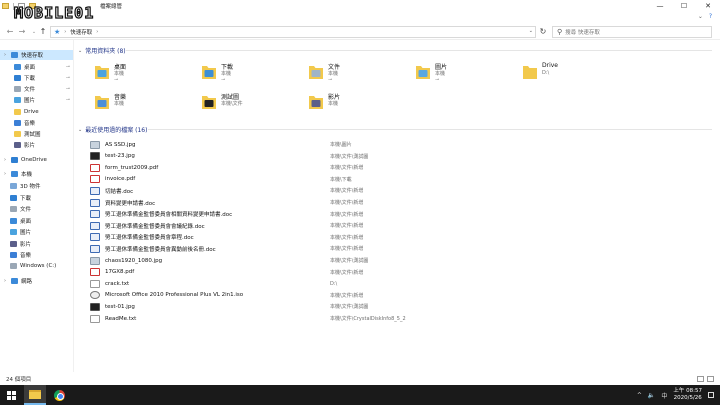  I want to click on recent-file-row: test-23.jpg 本機\文件\測試圖, so click(400, 156).